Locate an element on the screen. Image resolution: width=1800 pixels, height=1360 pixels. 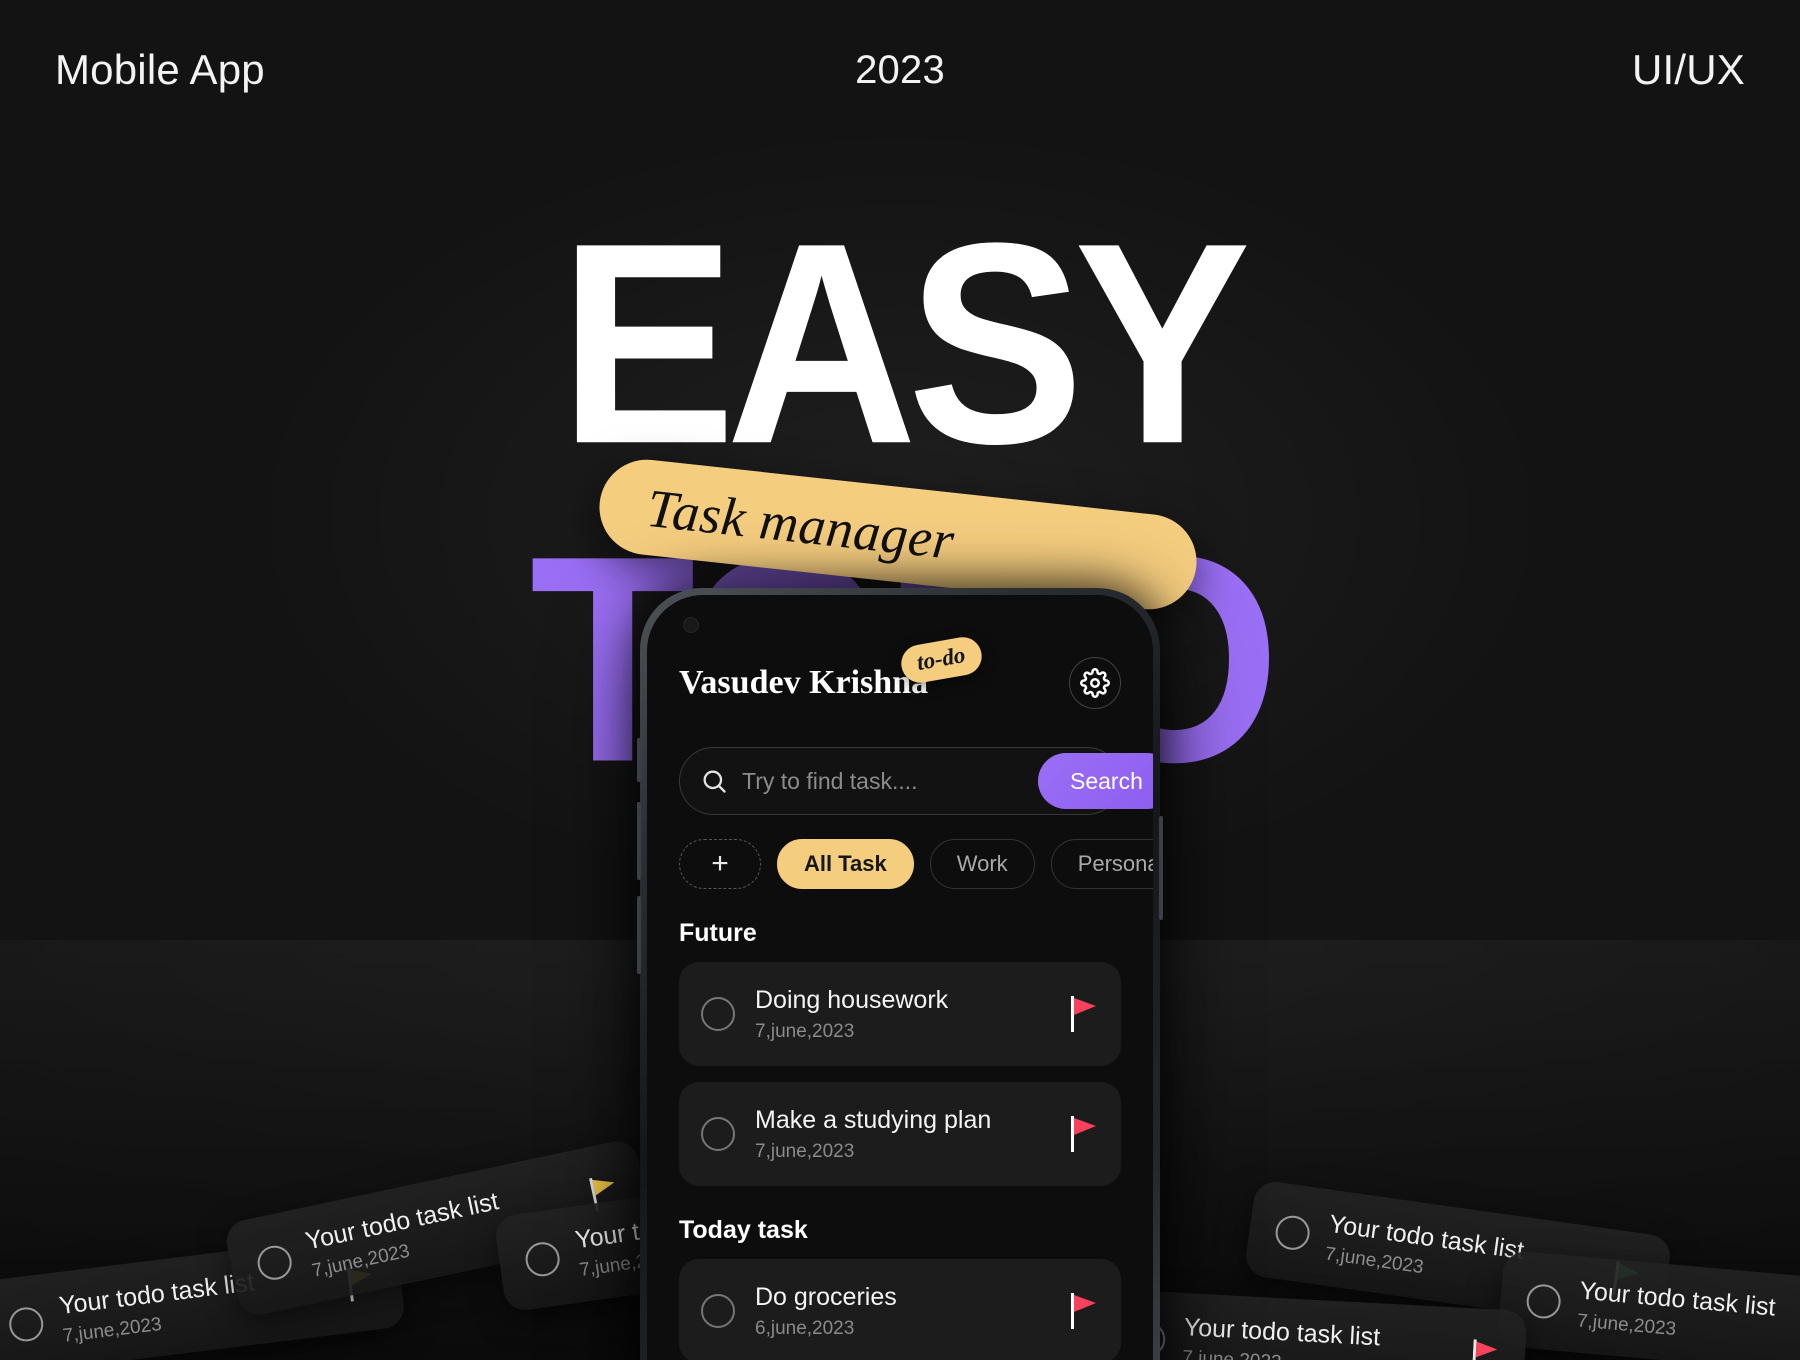
camera-punchhole-icon is located at coordinates (691, 625).